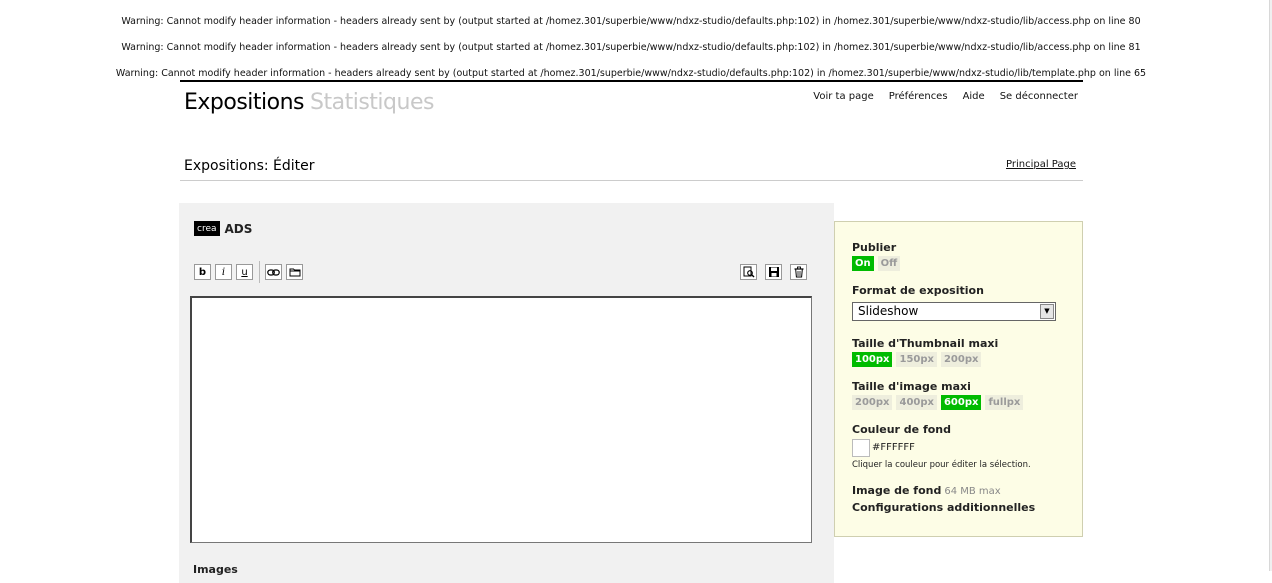 This screenshot has height=583, width=1272. I want to click on main-page-link: Principal Page, so click(1041, 164).